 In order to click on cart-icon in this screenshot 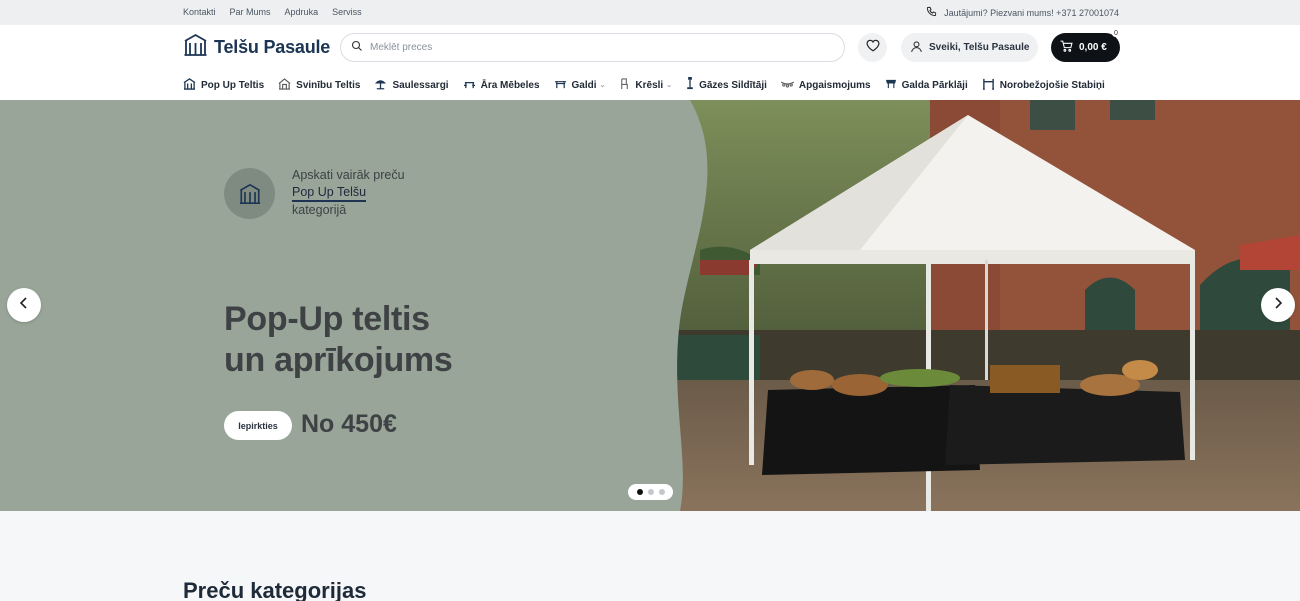, I will do `click(1066, 47)`.